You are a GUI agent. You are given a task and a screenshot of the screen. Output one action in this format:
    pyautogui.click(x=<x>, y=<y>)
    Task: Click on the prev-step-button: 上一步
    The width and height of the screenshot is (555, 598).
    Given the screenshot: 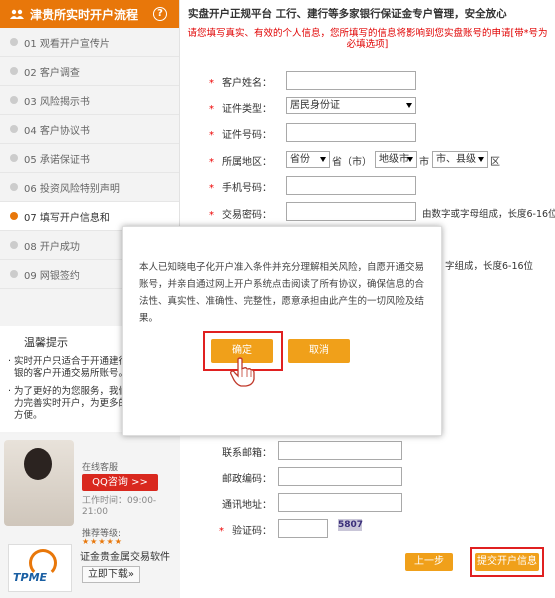 What is the action you would take?
    pyautogui.click(x=429, y=562)
    